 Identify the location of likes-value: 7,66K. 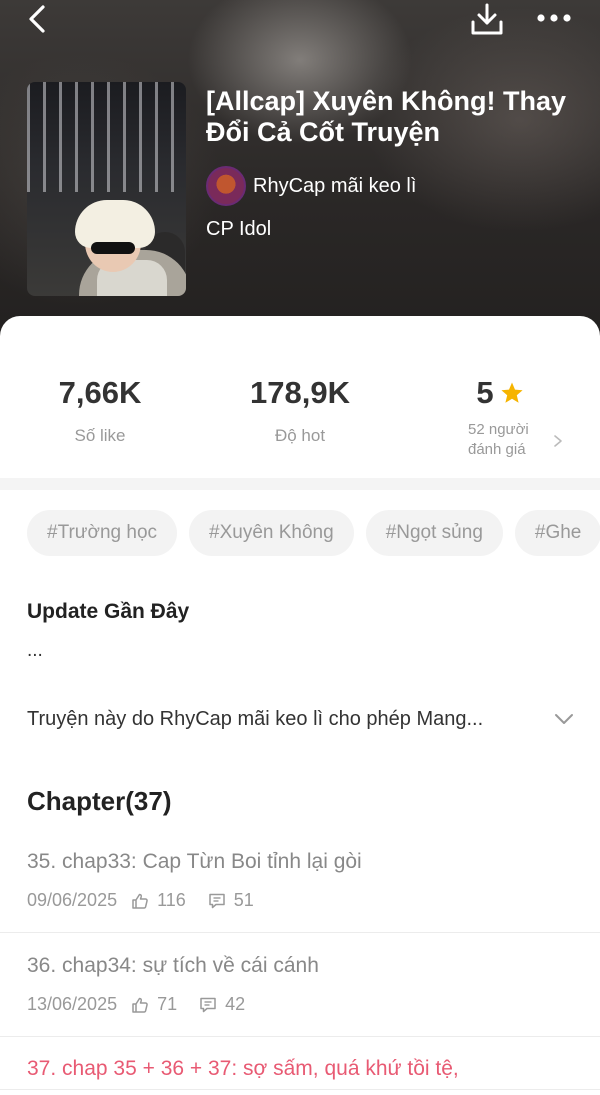
(100, 392).